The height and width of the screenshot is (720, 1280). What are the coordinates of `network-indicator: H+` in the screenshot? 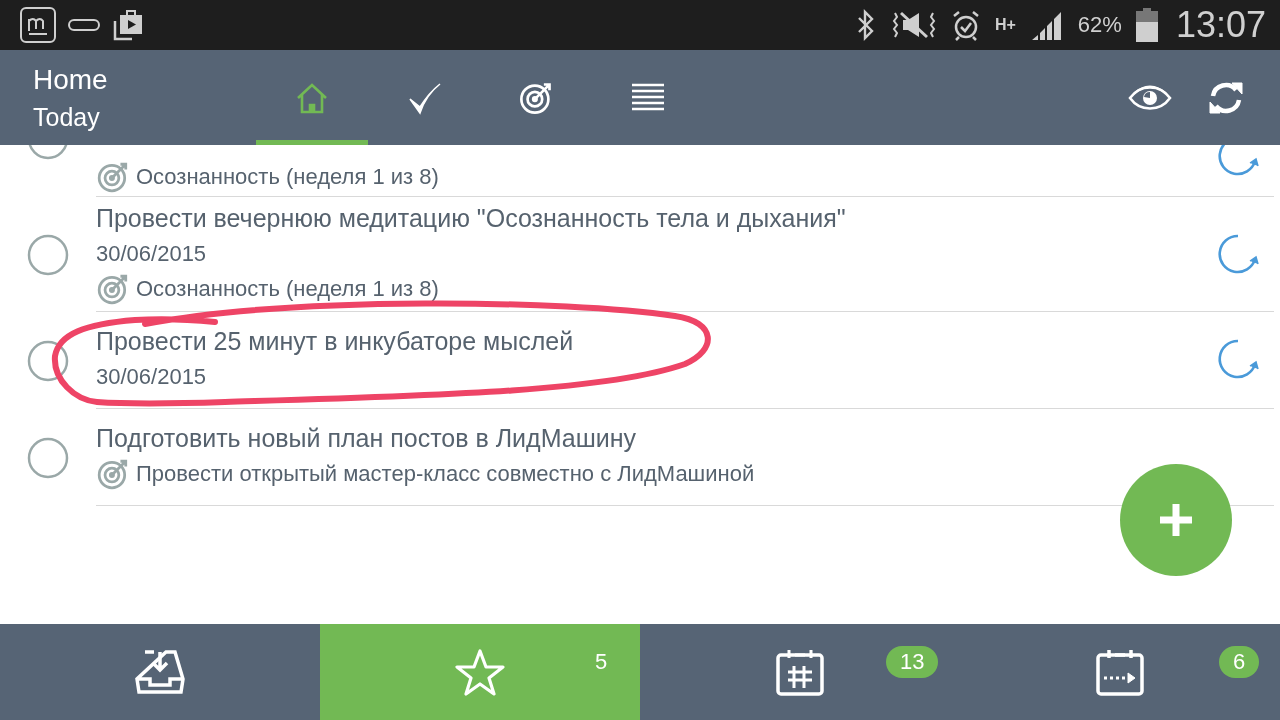 It's located at (1005, 25).